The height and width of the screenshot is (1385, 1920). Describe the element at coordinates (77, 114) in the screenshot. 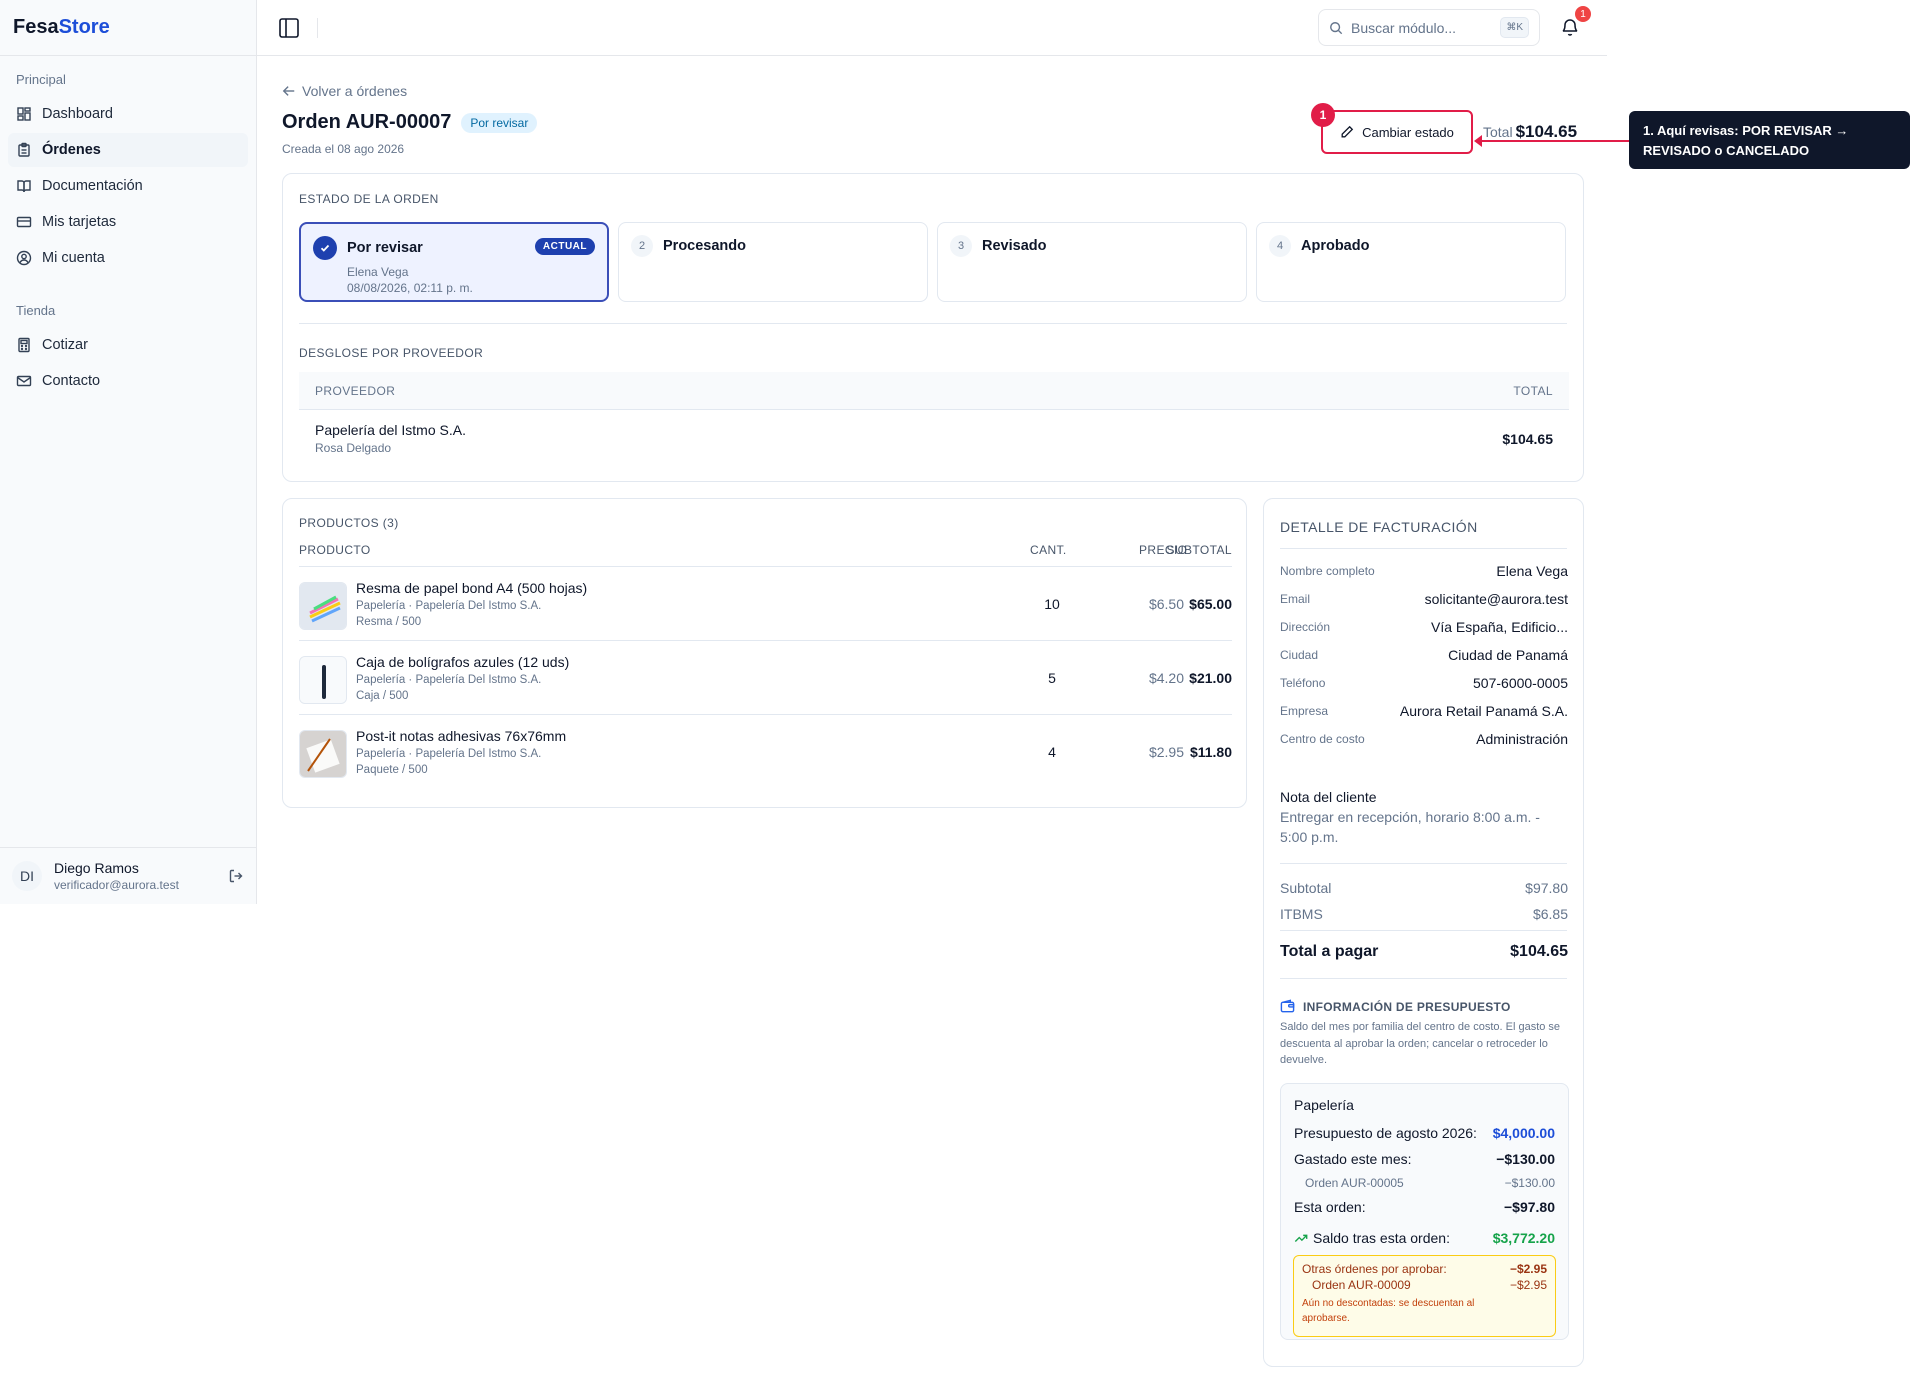

I see `sidebar-item-label: Dashboard` at that location.